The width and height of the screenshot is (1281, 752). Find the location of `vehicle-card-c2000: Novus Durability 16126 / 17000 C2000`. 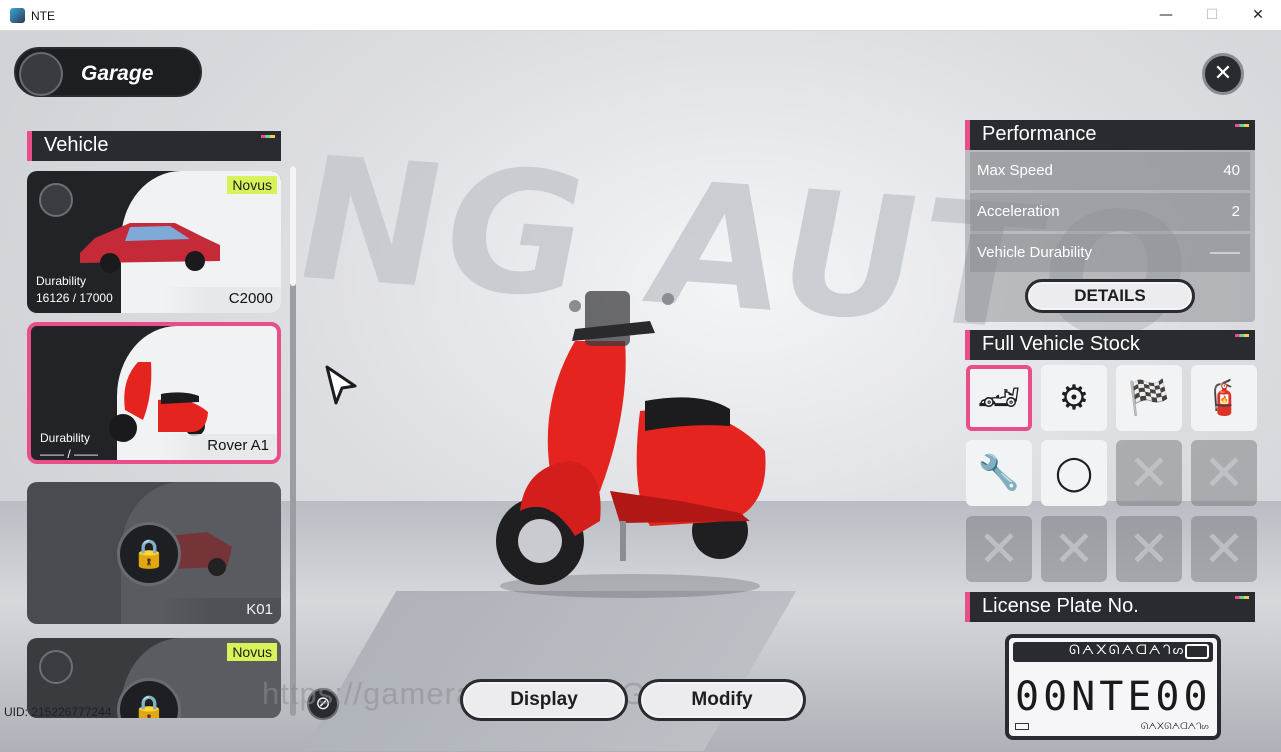

vehicle-card-c2000: Novus Durability 16126 / 17000 C2000 is located at coordinates (154, 242).